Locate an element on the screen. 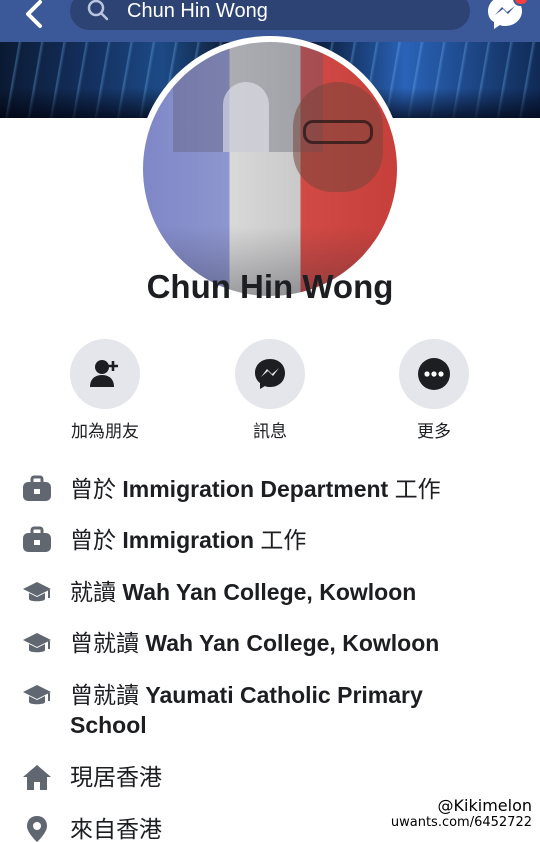  location-pin-icon is located at coordinates (37, 828).